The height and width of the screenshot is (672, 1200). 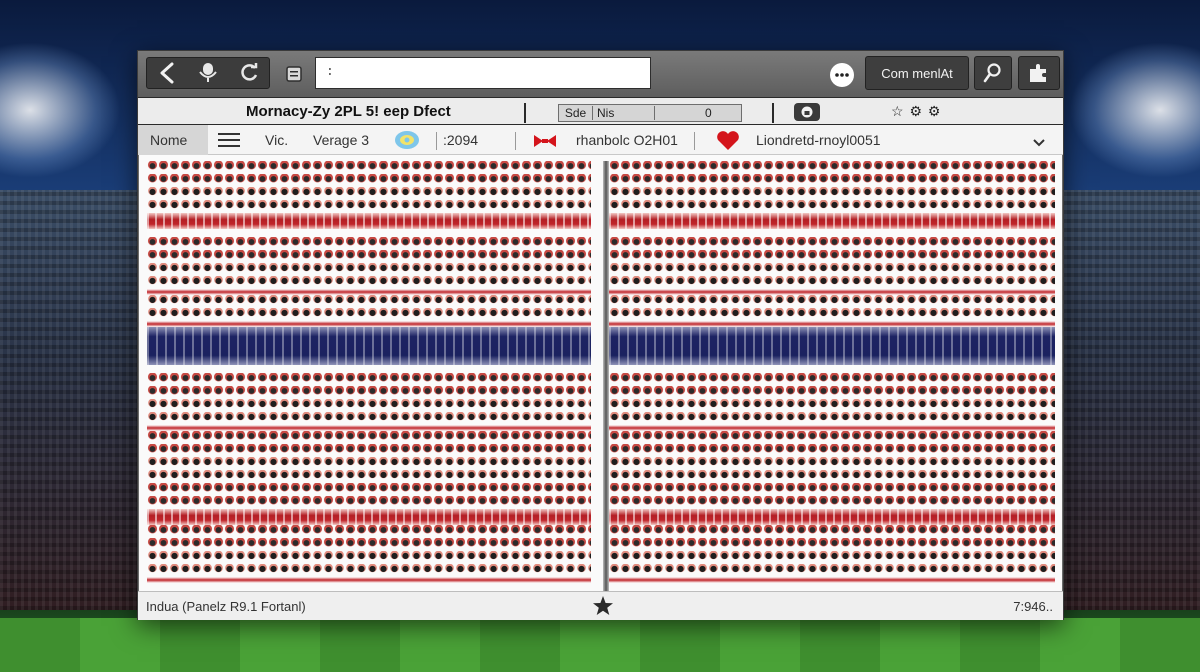 What do you see at coordinates (276, 140) in the screenshot?
I see `filter-vic: Vic.` at bounding box center [276, 140].